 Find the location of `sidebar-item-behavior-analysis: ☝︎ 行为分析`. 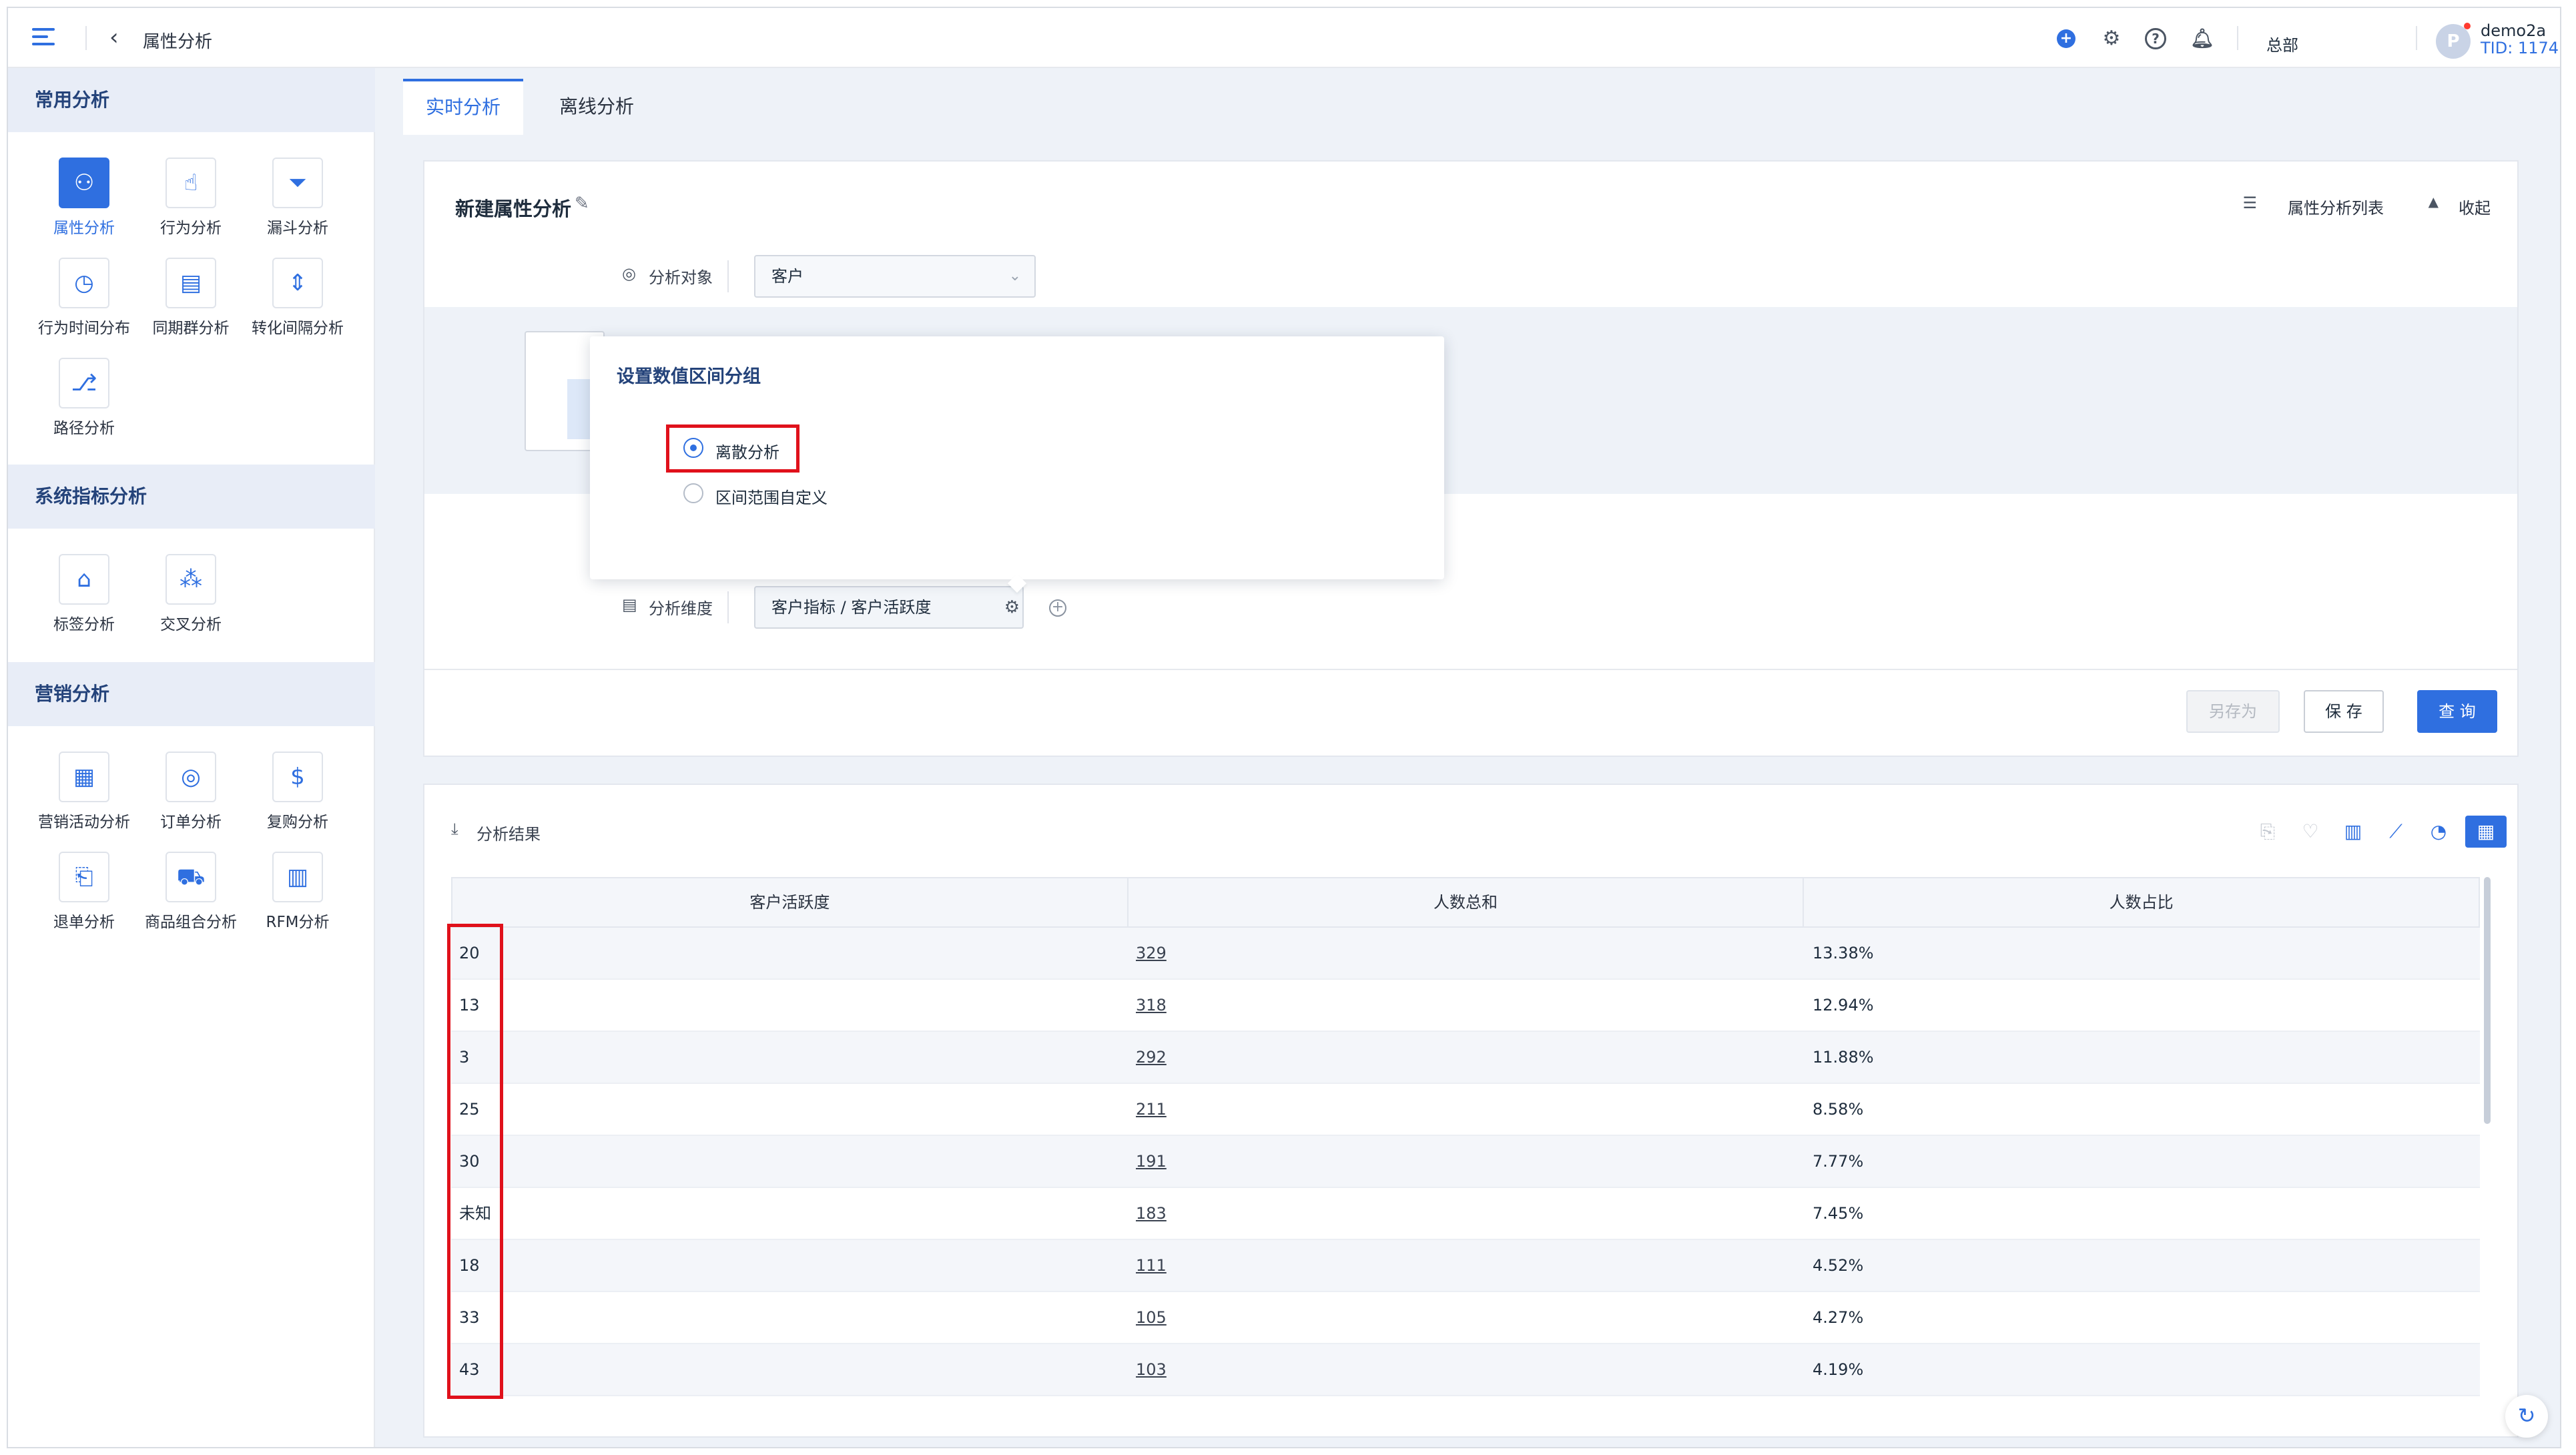

sidebar-item-behavior-analysis: ☝︎ 行为分析 is located at coordinates (190, 198).